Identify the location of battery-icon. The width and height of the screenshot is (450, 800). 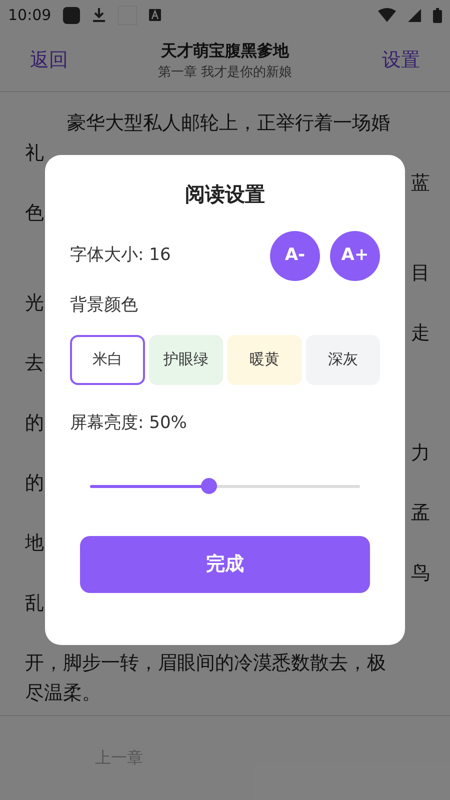
(437, 15).